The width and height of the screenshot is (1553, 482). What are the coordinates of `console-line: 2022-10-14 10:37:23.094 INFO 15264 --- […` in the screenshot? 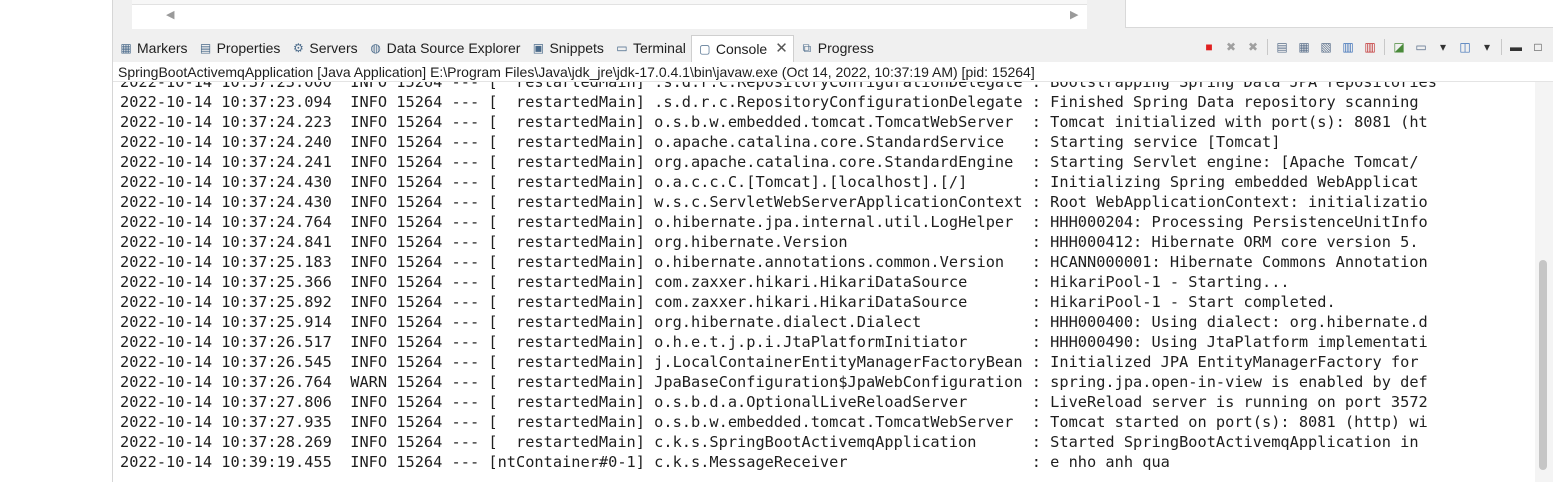 It's located at (769, 102).